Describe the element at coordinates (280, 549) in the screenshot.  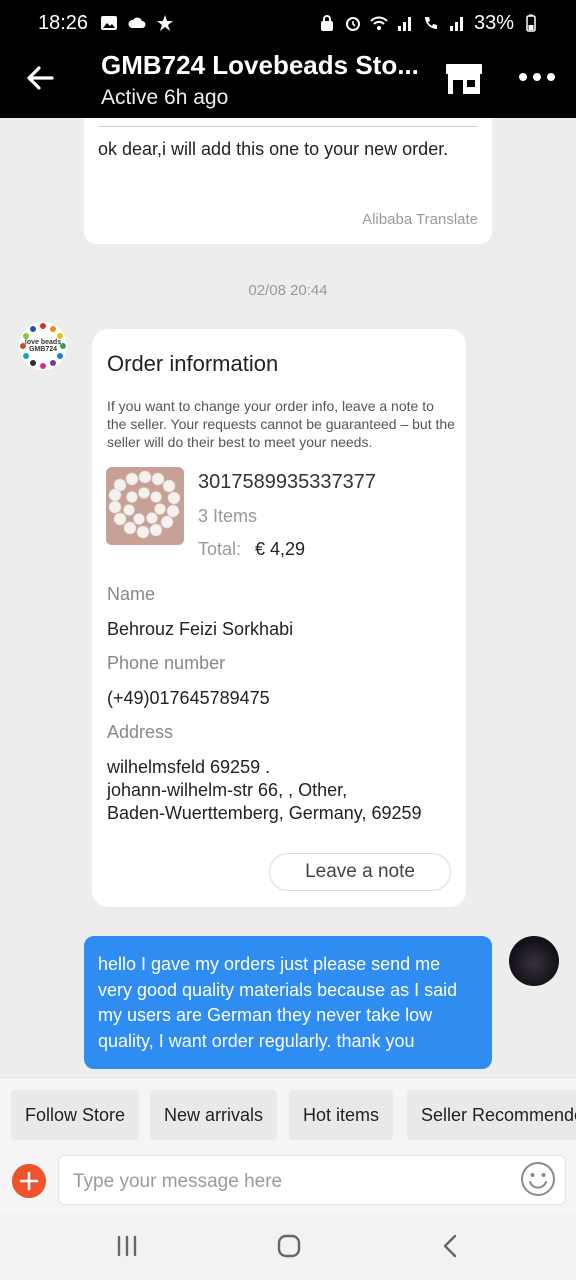
I see `order-total-value: € 4,29` at that location.